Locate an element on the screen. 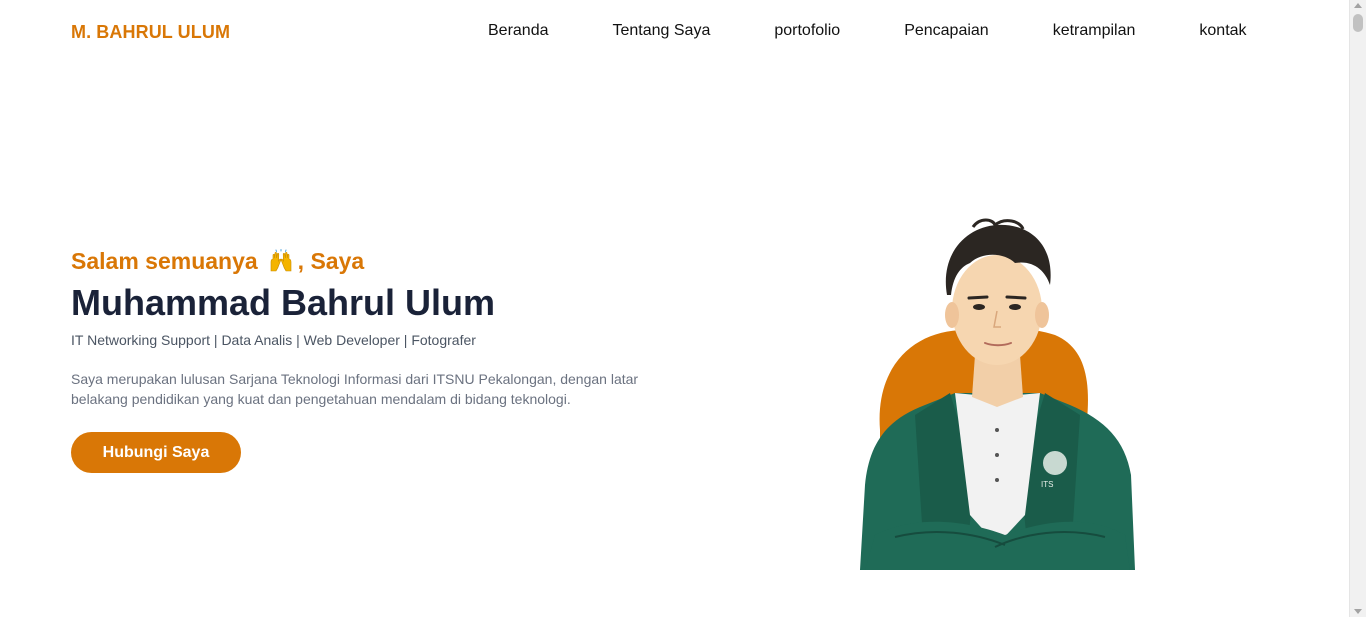 Image resolution: width=1366 pixels, height=617 pixels. portrait-photo: ITS is located at coordinates (997, 392).